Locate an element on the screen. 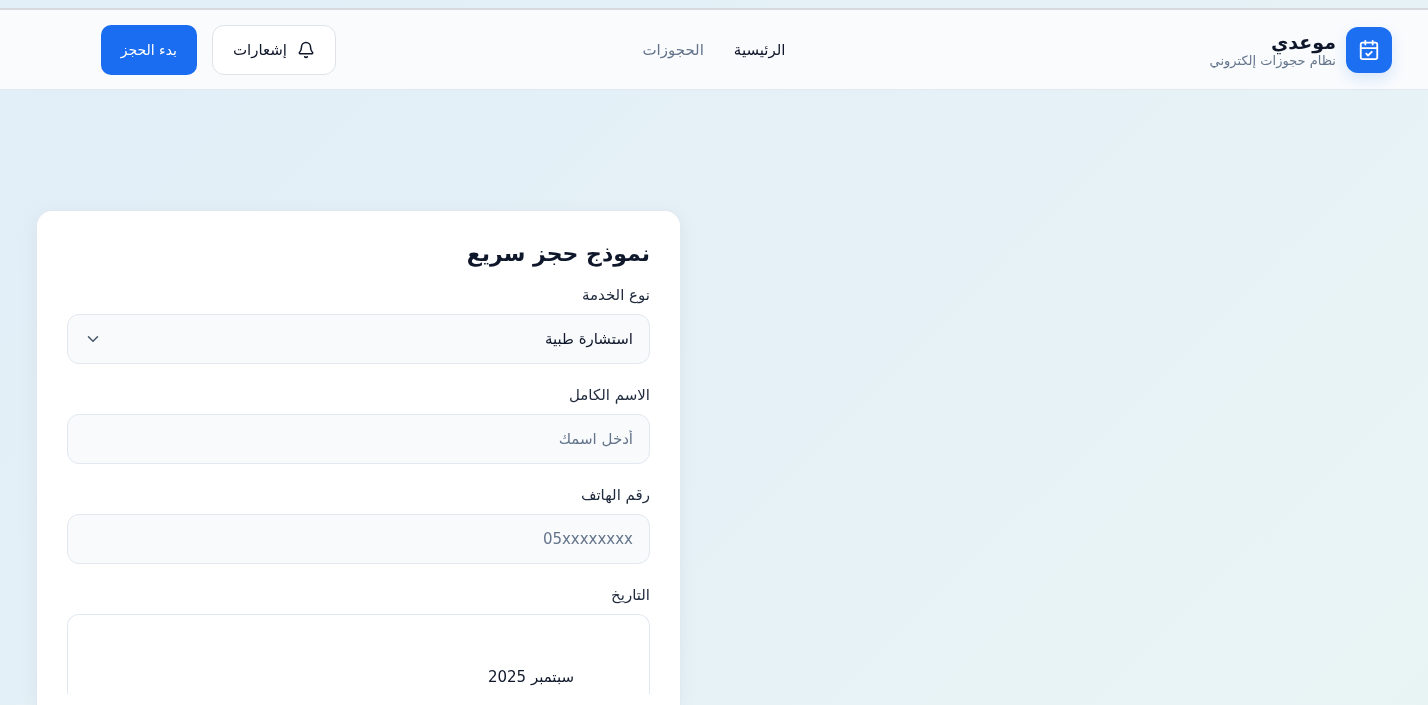  brand-title: موعدي is located at coordinates (1303, 42).